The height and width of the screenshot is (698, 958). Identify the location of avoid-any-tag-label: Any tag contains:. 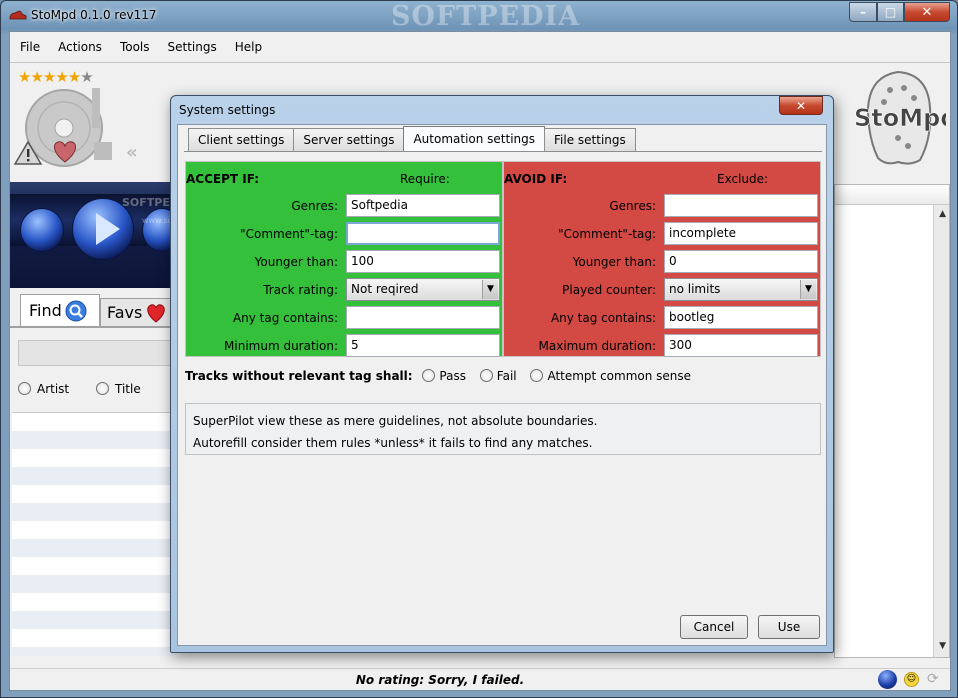
(603, 318).